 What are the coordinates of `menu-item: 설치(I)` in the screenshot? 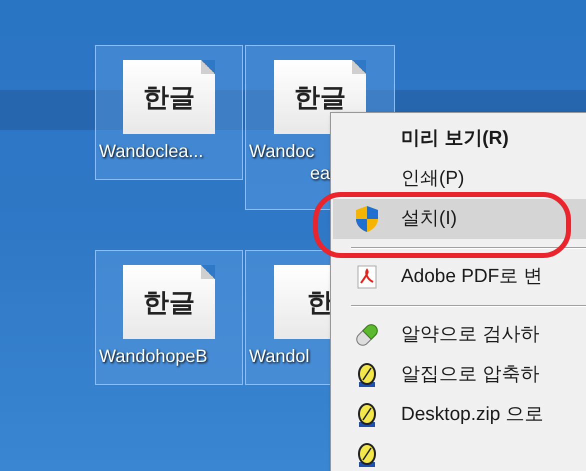 It's located at (459, 219).